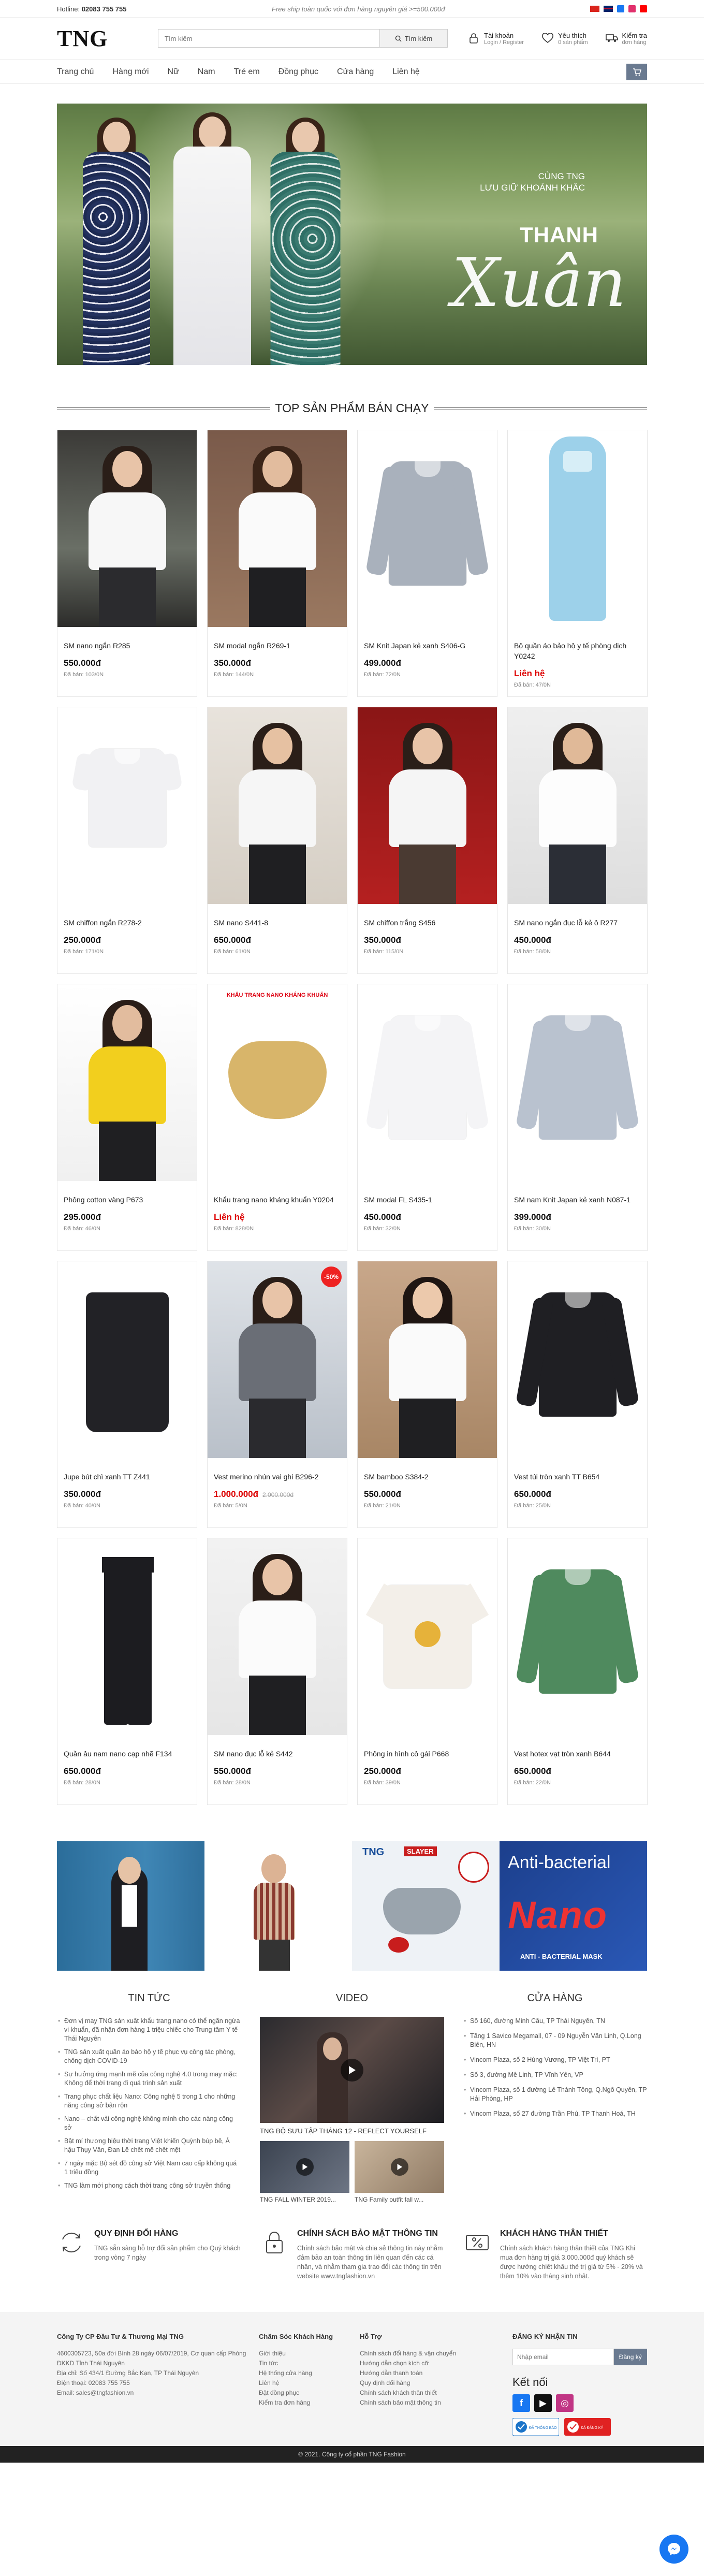 The height and width of the screenshot is (2576, 704). I want to click on product-name: SM nano ngắn đục lỗ kẻ ô R277, so click(577, 923).